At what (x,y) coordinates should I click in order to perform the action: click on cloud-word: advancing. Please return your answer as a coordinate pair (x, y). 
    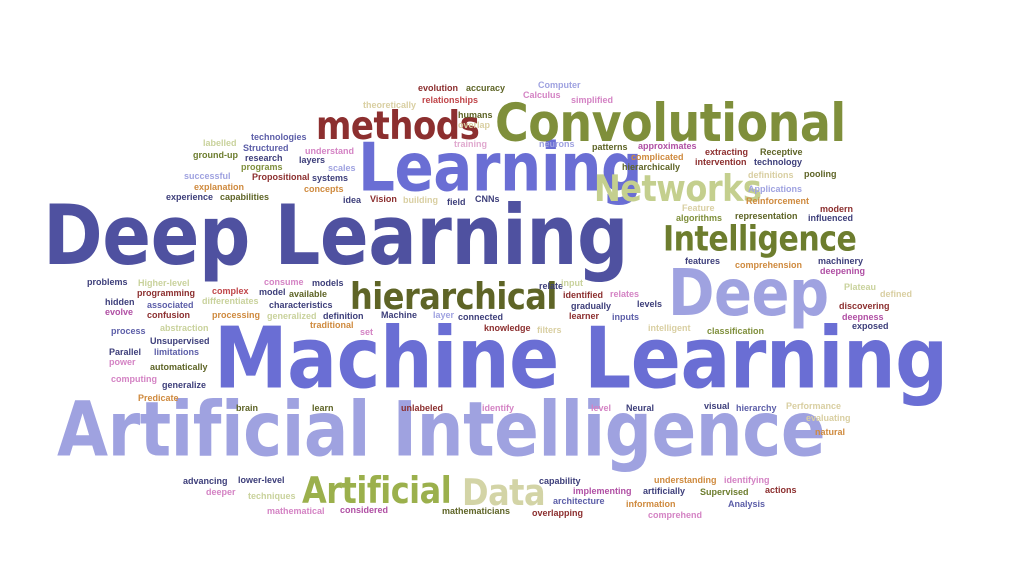
    Looking at the image, I should click on (205, 481).